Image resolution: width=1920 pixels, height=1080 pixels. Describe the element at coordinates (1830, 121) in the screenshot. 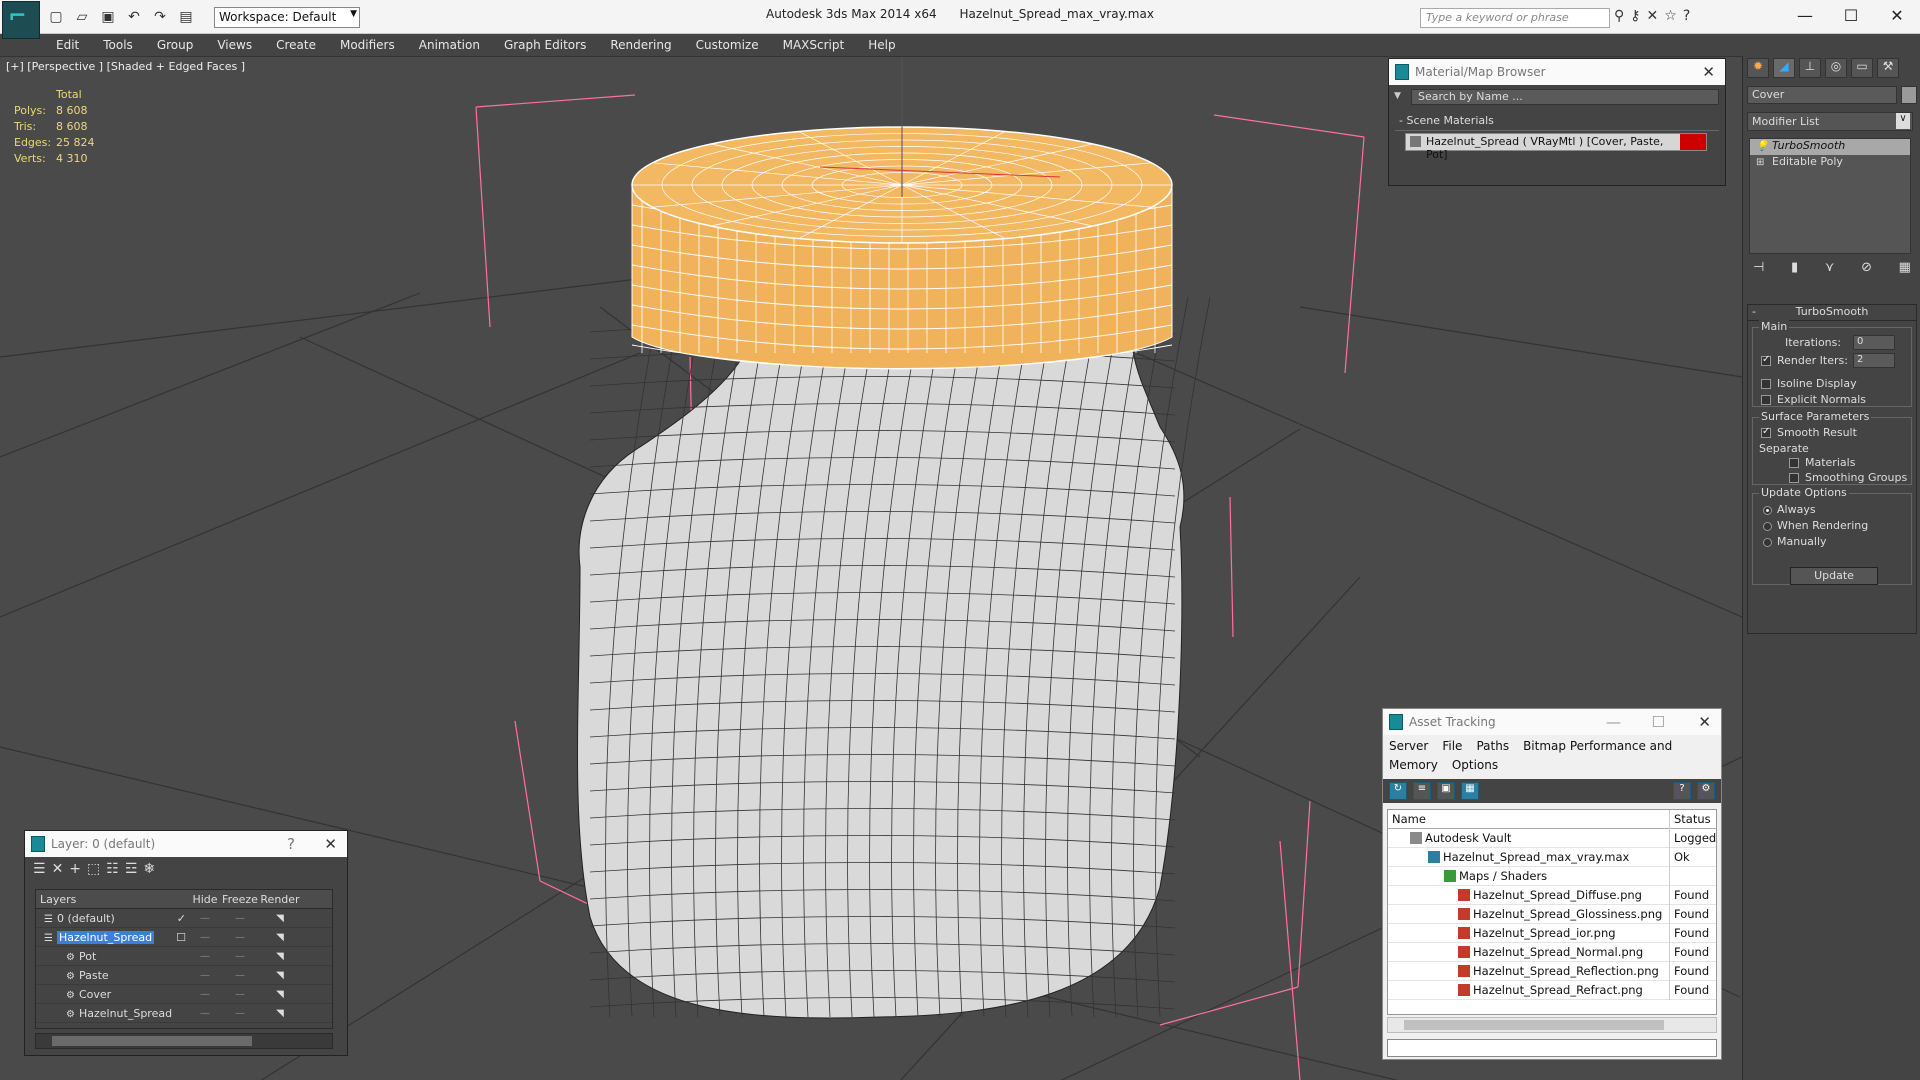

I see `modifier-list-dropdown: Modifier List ∨` at that location.